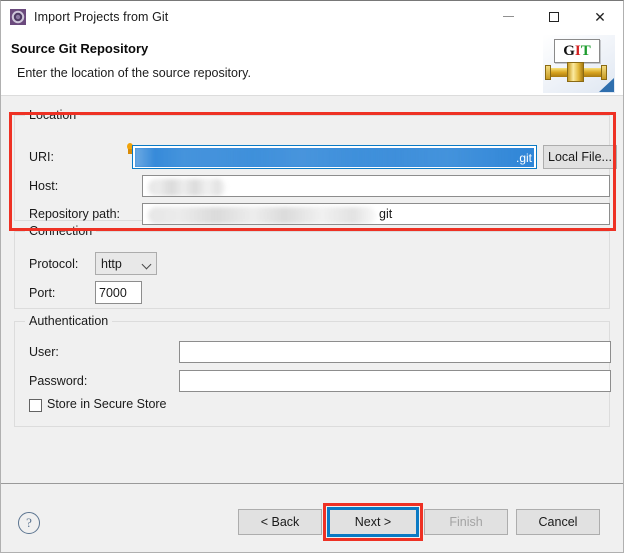 The width and height of the screenshot is (624, 553). I want to click on git-letter-t: T, so click(585, 50).